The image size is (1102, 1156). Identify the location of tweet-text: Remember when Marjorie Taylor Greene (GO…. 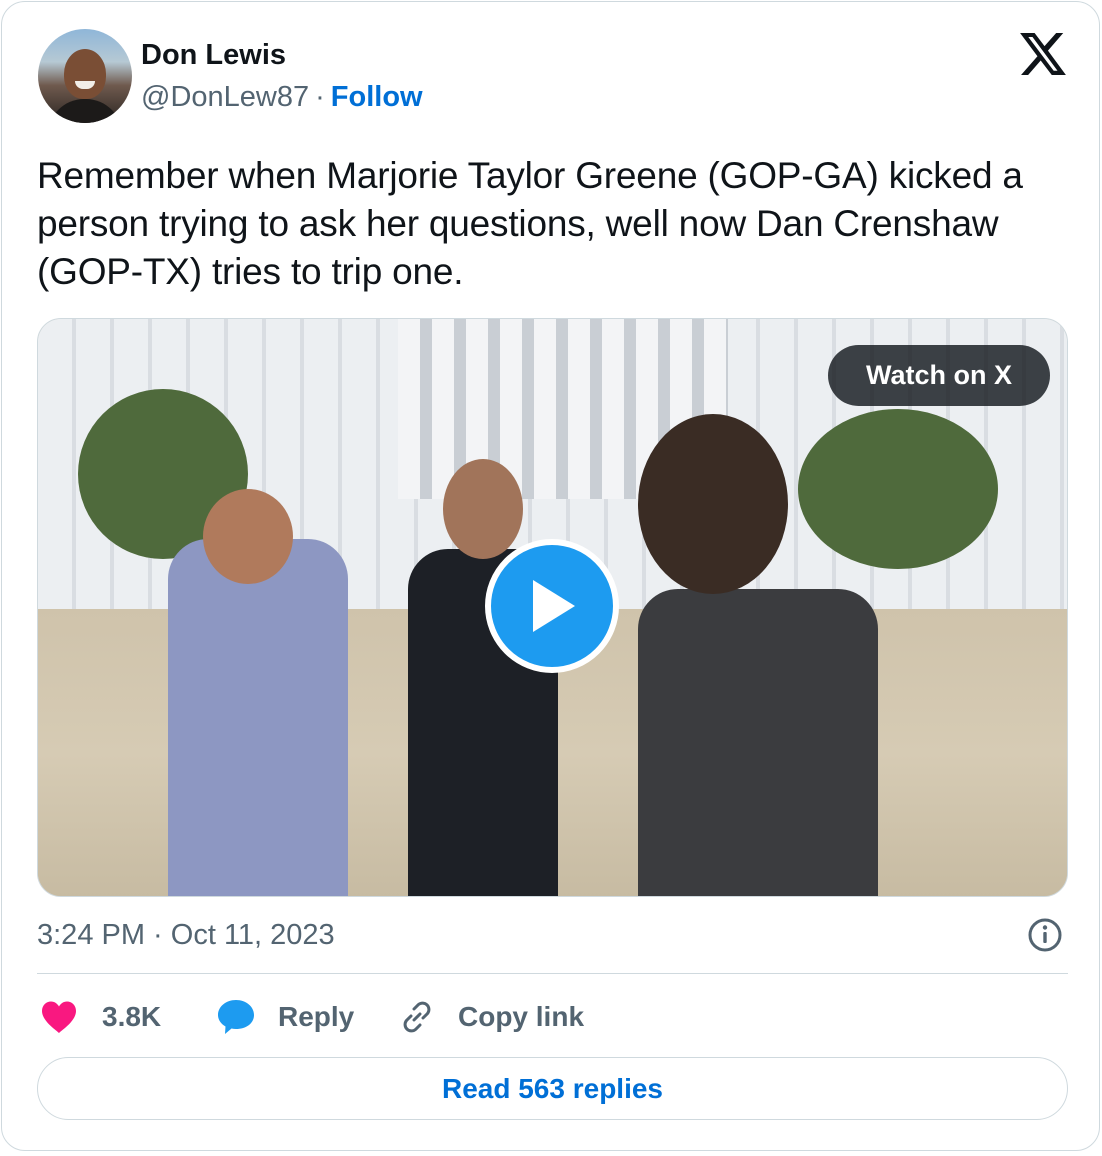
(530, 223).